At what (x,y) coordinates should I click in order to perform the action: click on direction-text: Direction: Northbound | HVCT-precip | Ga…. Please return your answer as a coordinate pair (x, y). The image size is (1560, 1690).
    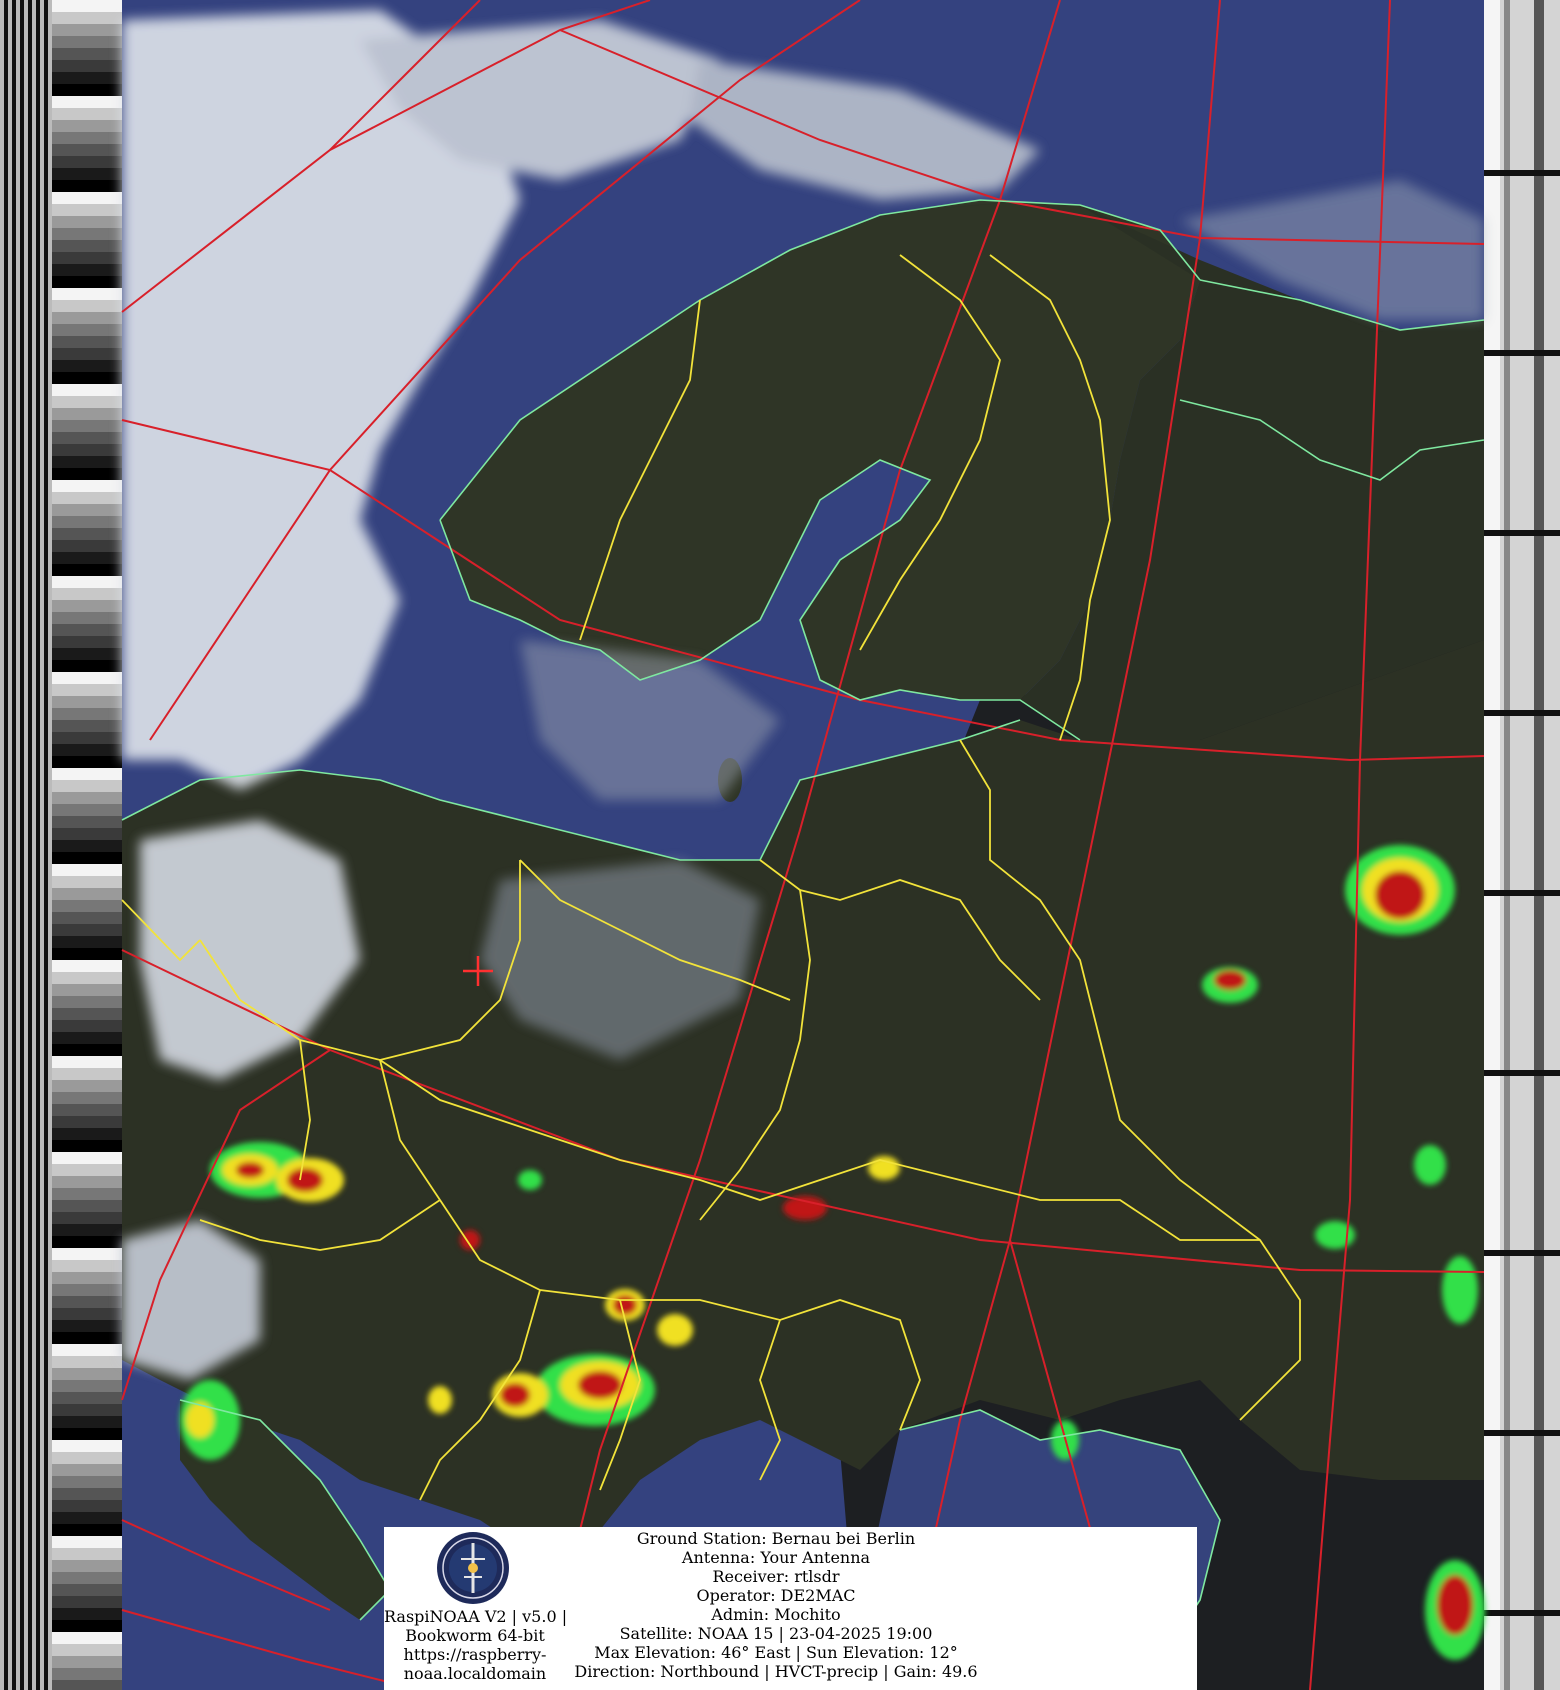
    Looking at the image, I should click on (776, 1671).